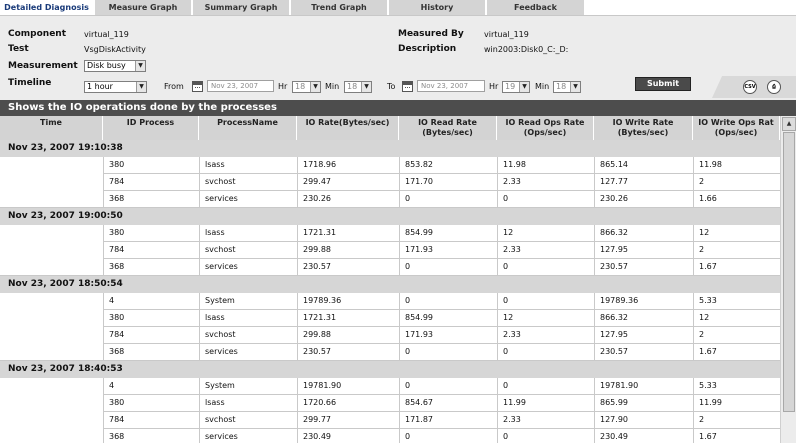 This screenshot has height=443, width=796. I want to click on cell-io-write-rate: 230.49, so click(643, 436).